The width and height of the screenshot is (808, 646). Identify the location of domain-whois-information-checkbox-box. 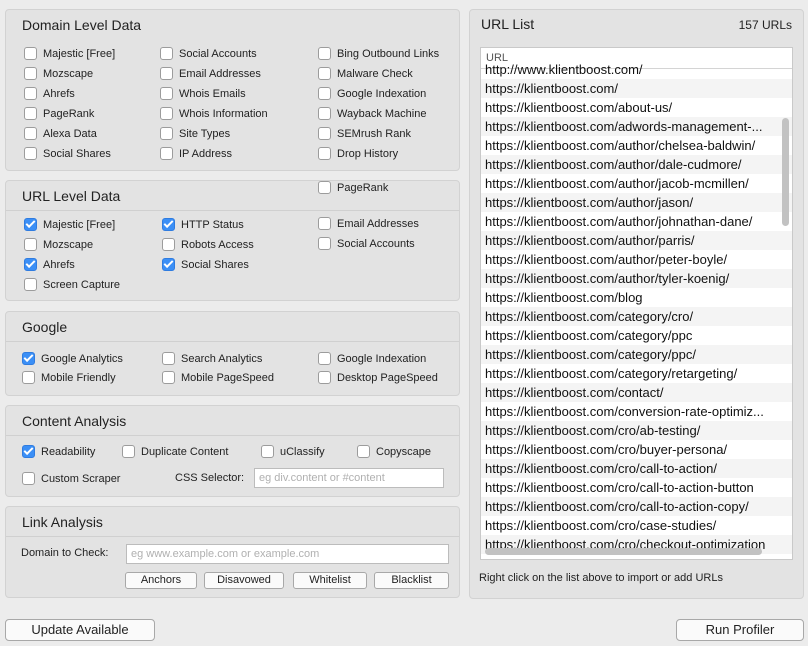
(166, 113).